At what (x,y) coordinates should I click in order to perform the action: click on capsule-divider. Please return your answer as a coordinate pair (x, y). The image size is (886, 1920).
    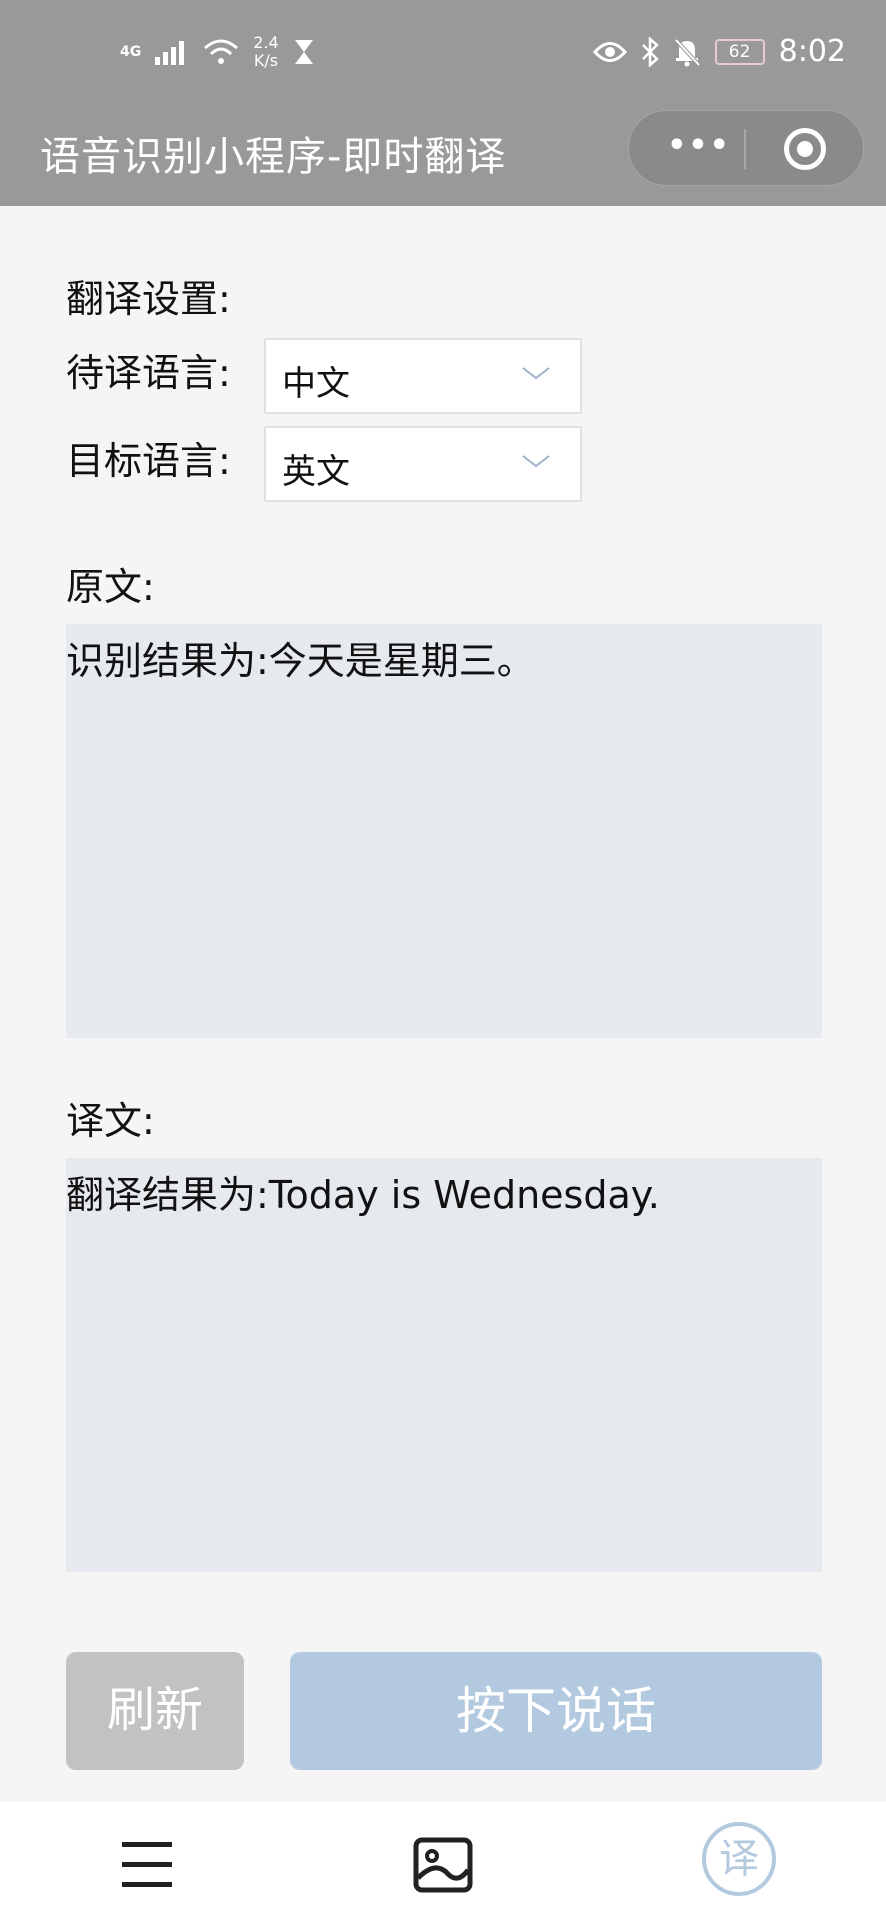
    Looking at the image, I should click on (745, 149).